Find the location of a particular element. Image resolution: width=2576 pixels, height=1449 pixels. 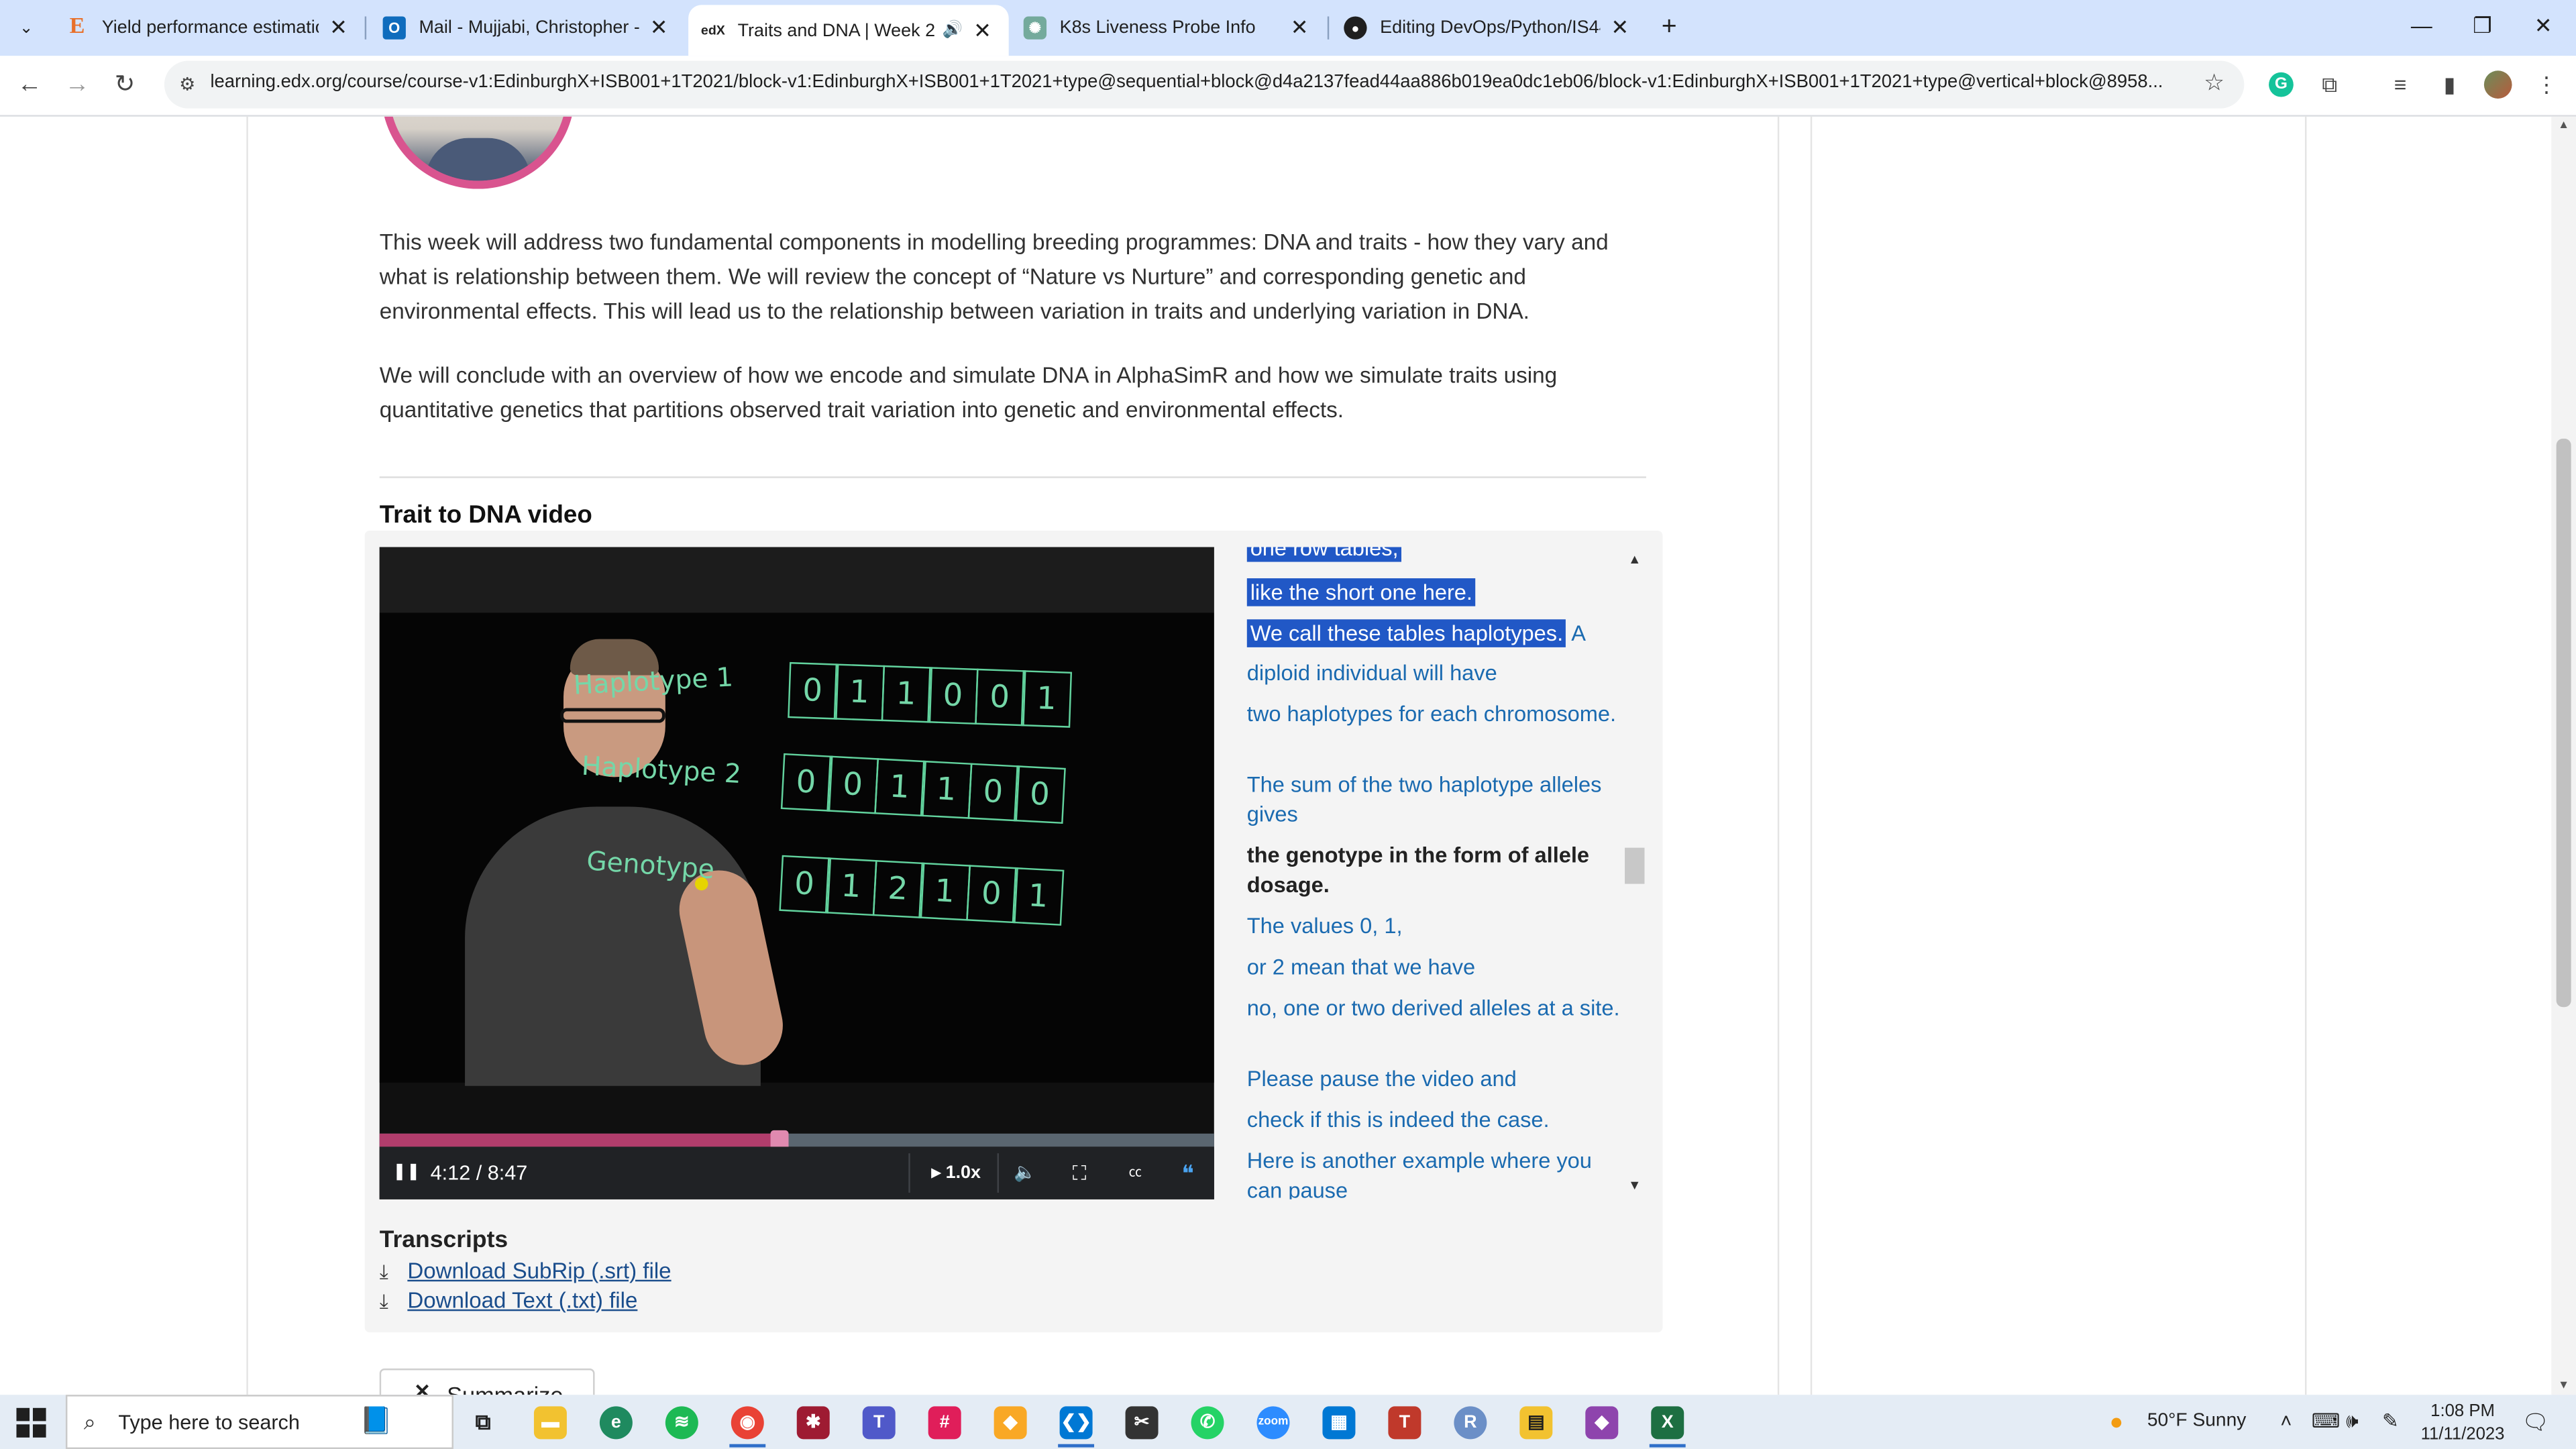

new-tab-button: + is located at coordinates (1669, 27).